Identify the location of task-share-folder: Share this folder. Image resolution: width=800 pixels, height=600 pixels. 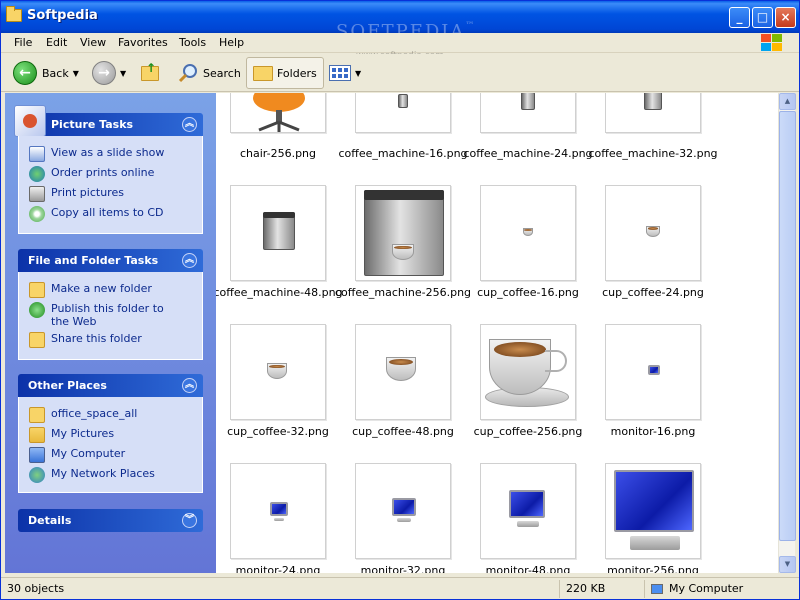
(115, 340).